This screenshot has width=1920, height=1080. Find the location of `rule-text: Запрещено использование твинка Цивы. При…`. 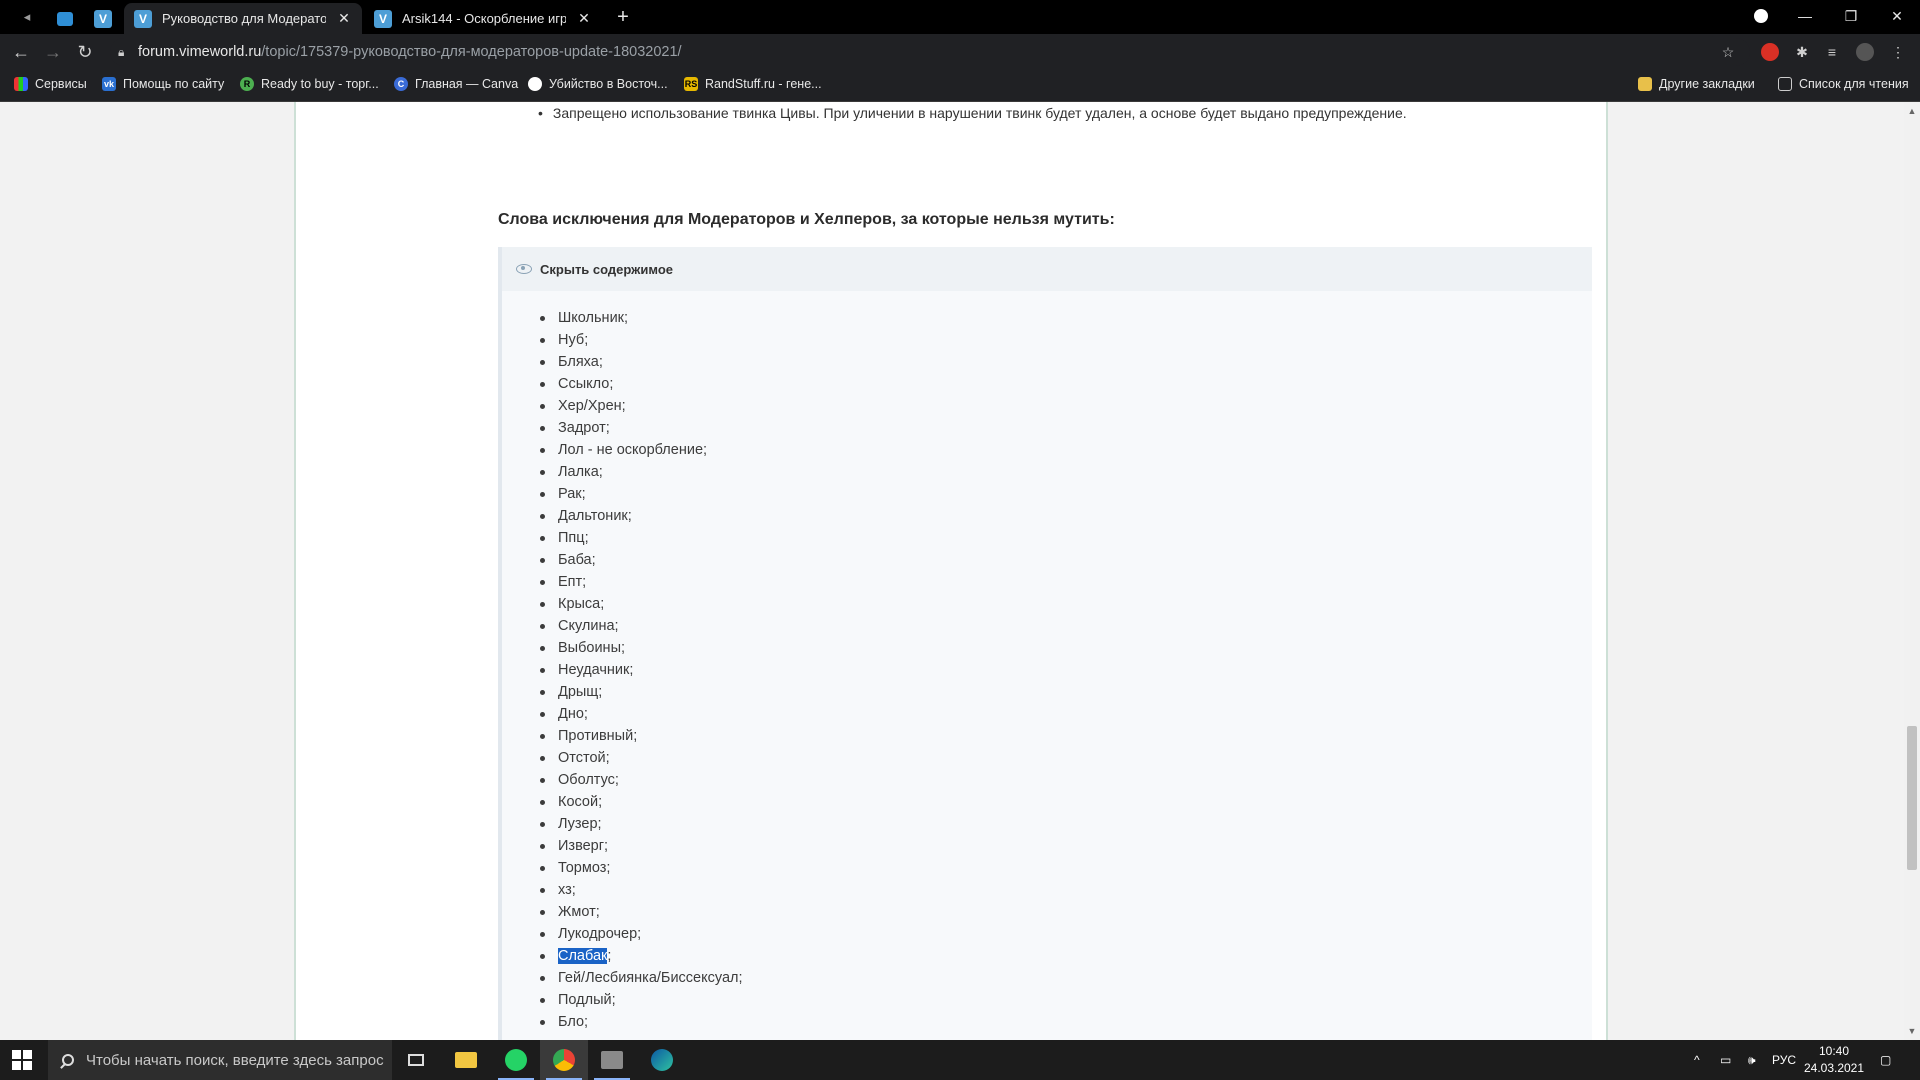

rule-text: Запрещено использование твинка Цивы. При… is located at coordinates (979, 113).